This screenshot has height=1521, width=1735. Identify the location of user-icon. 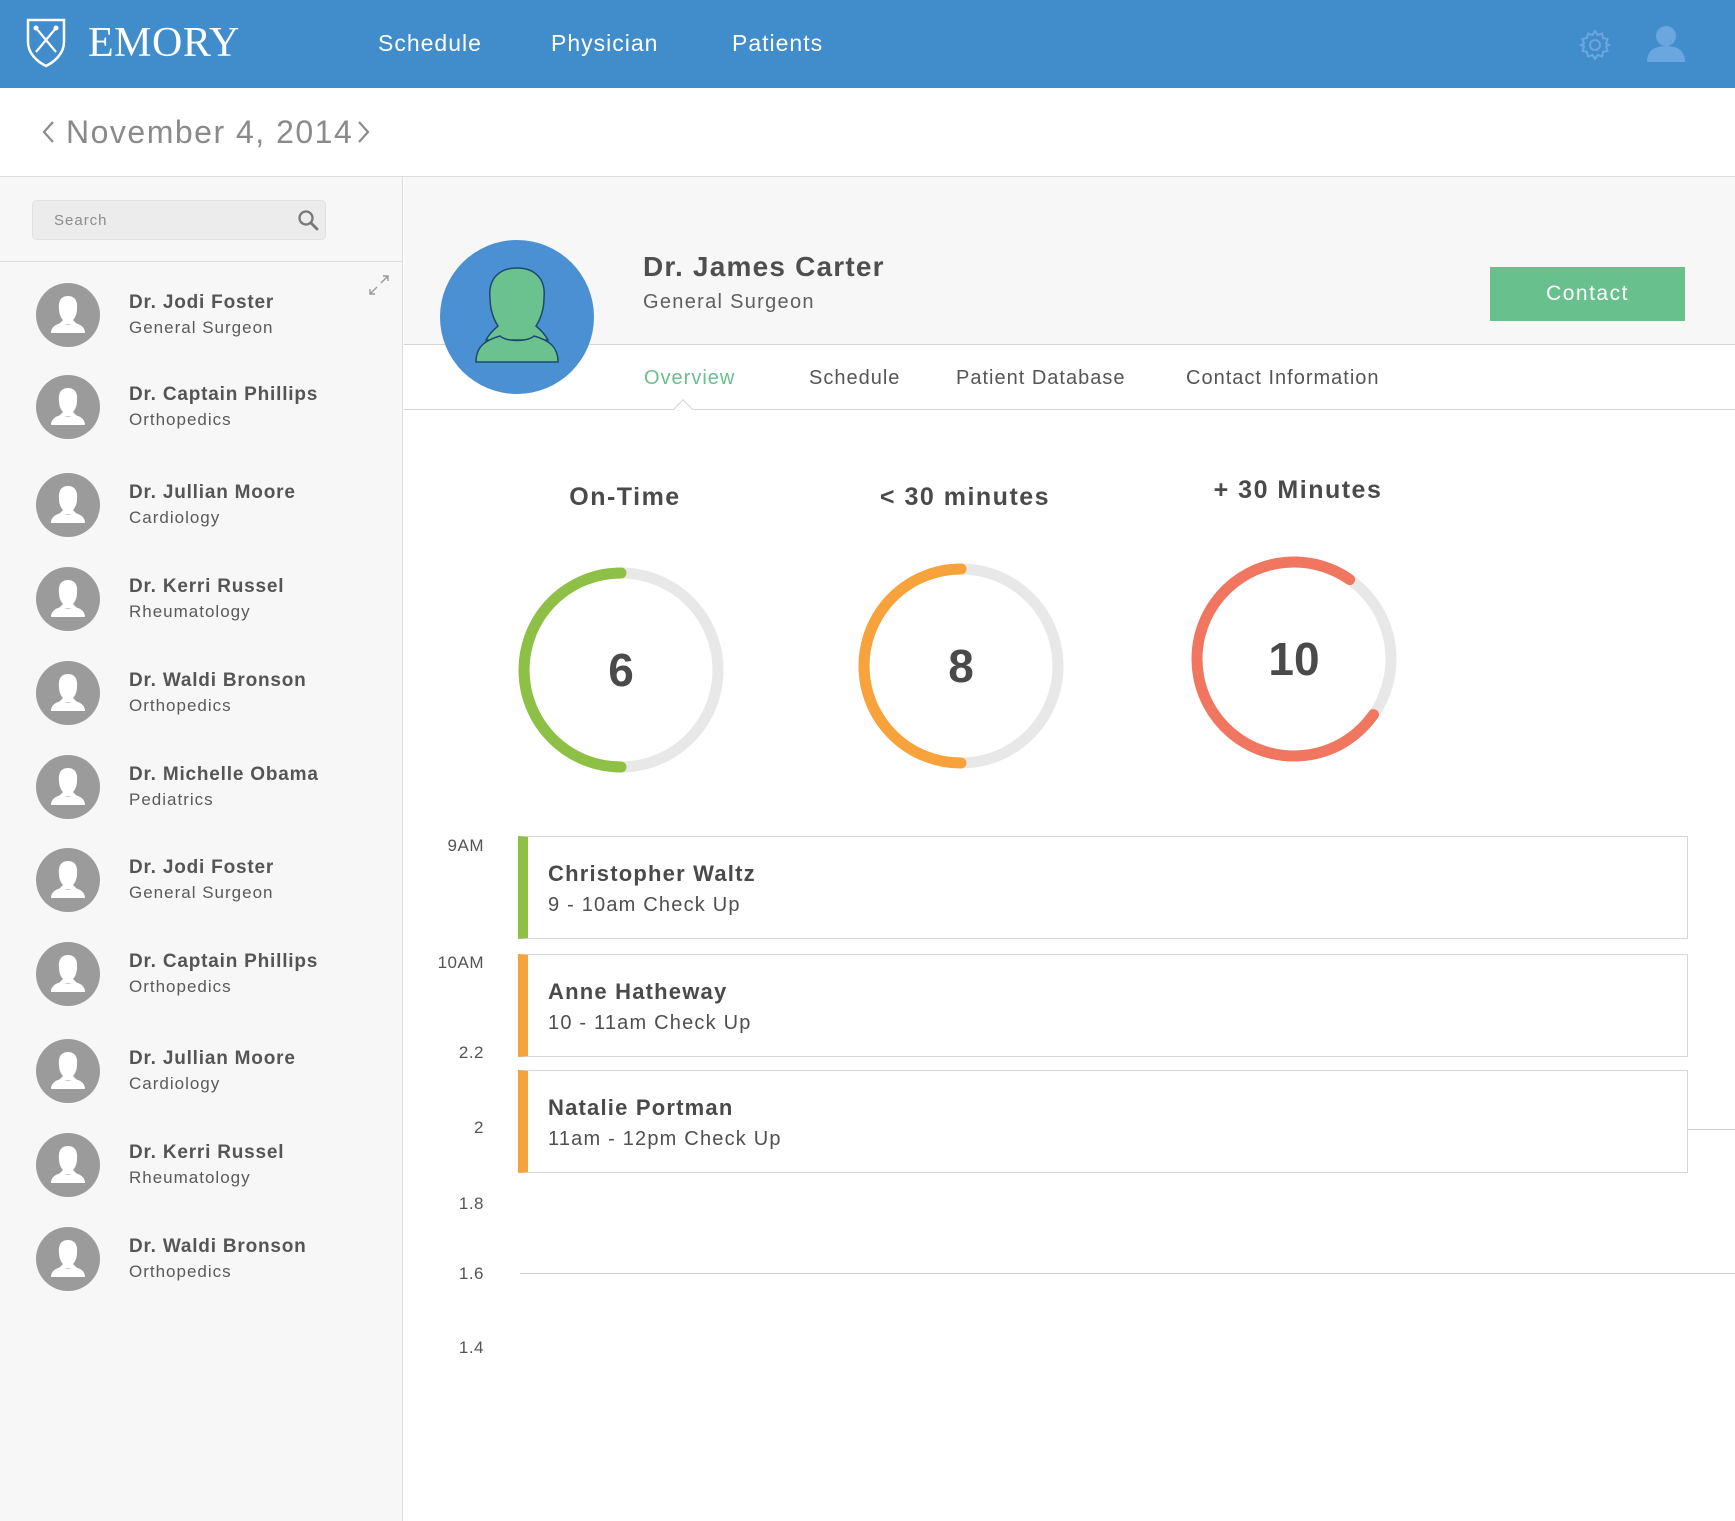
(1666, 46).